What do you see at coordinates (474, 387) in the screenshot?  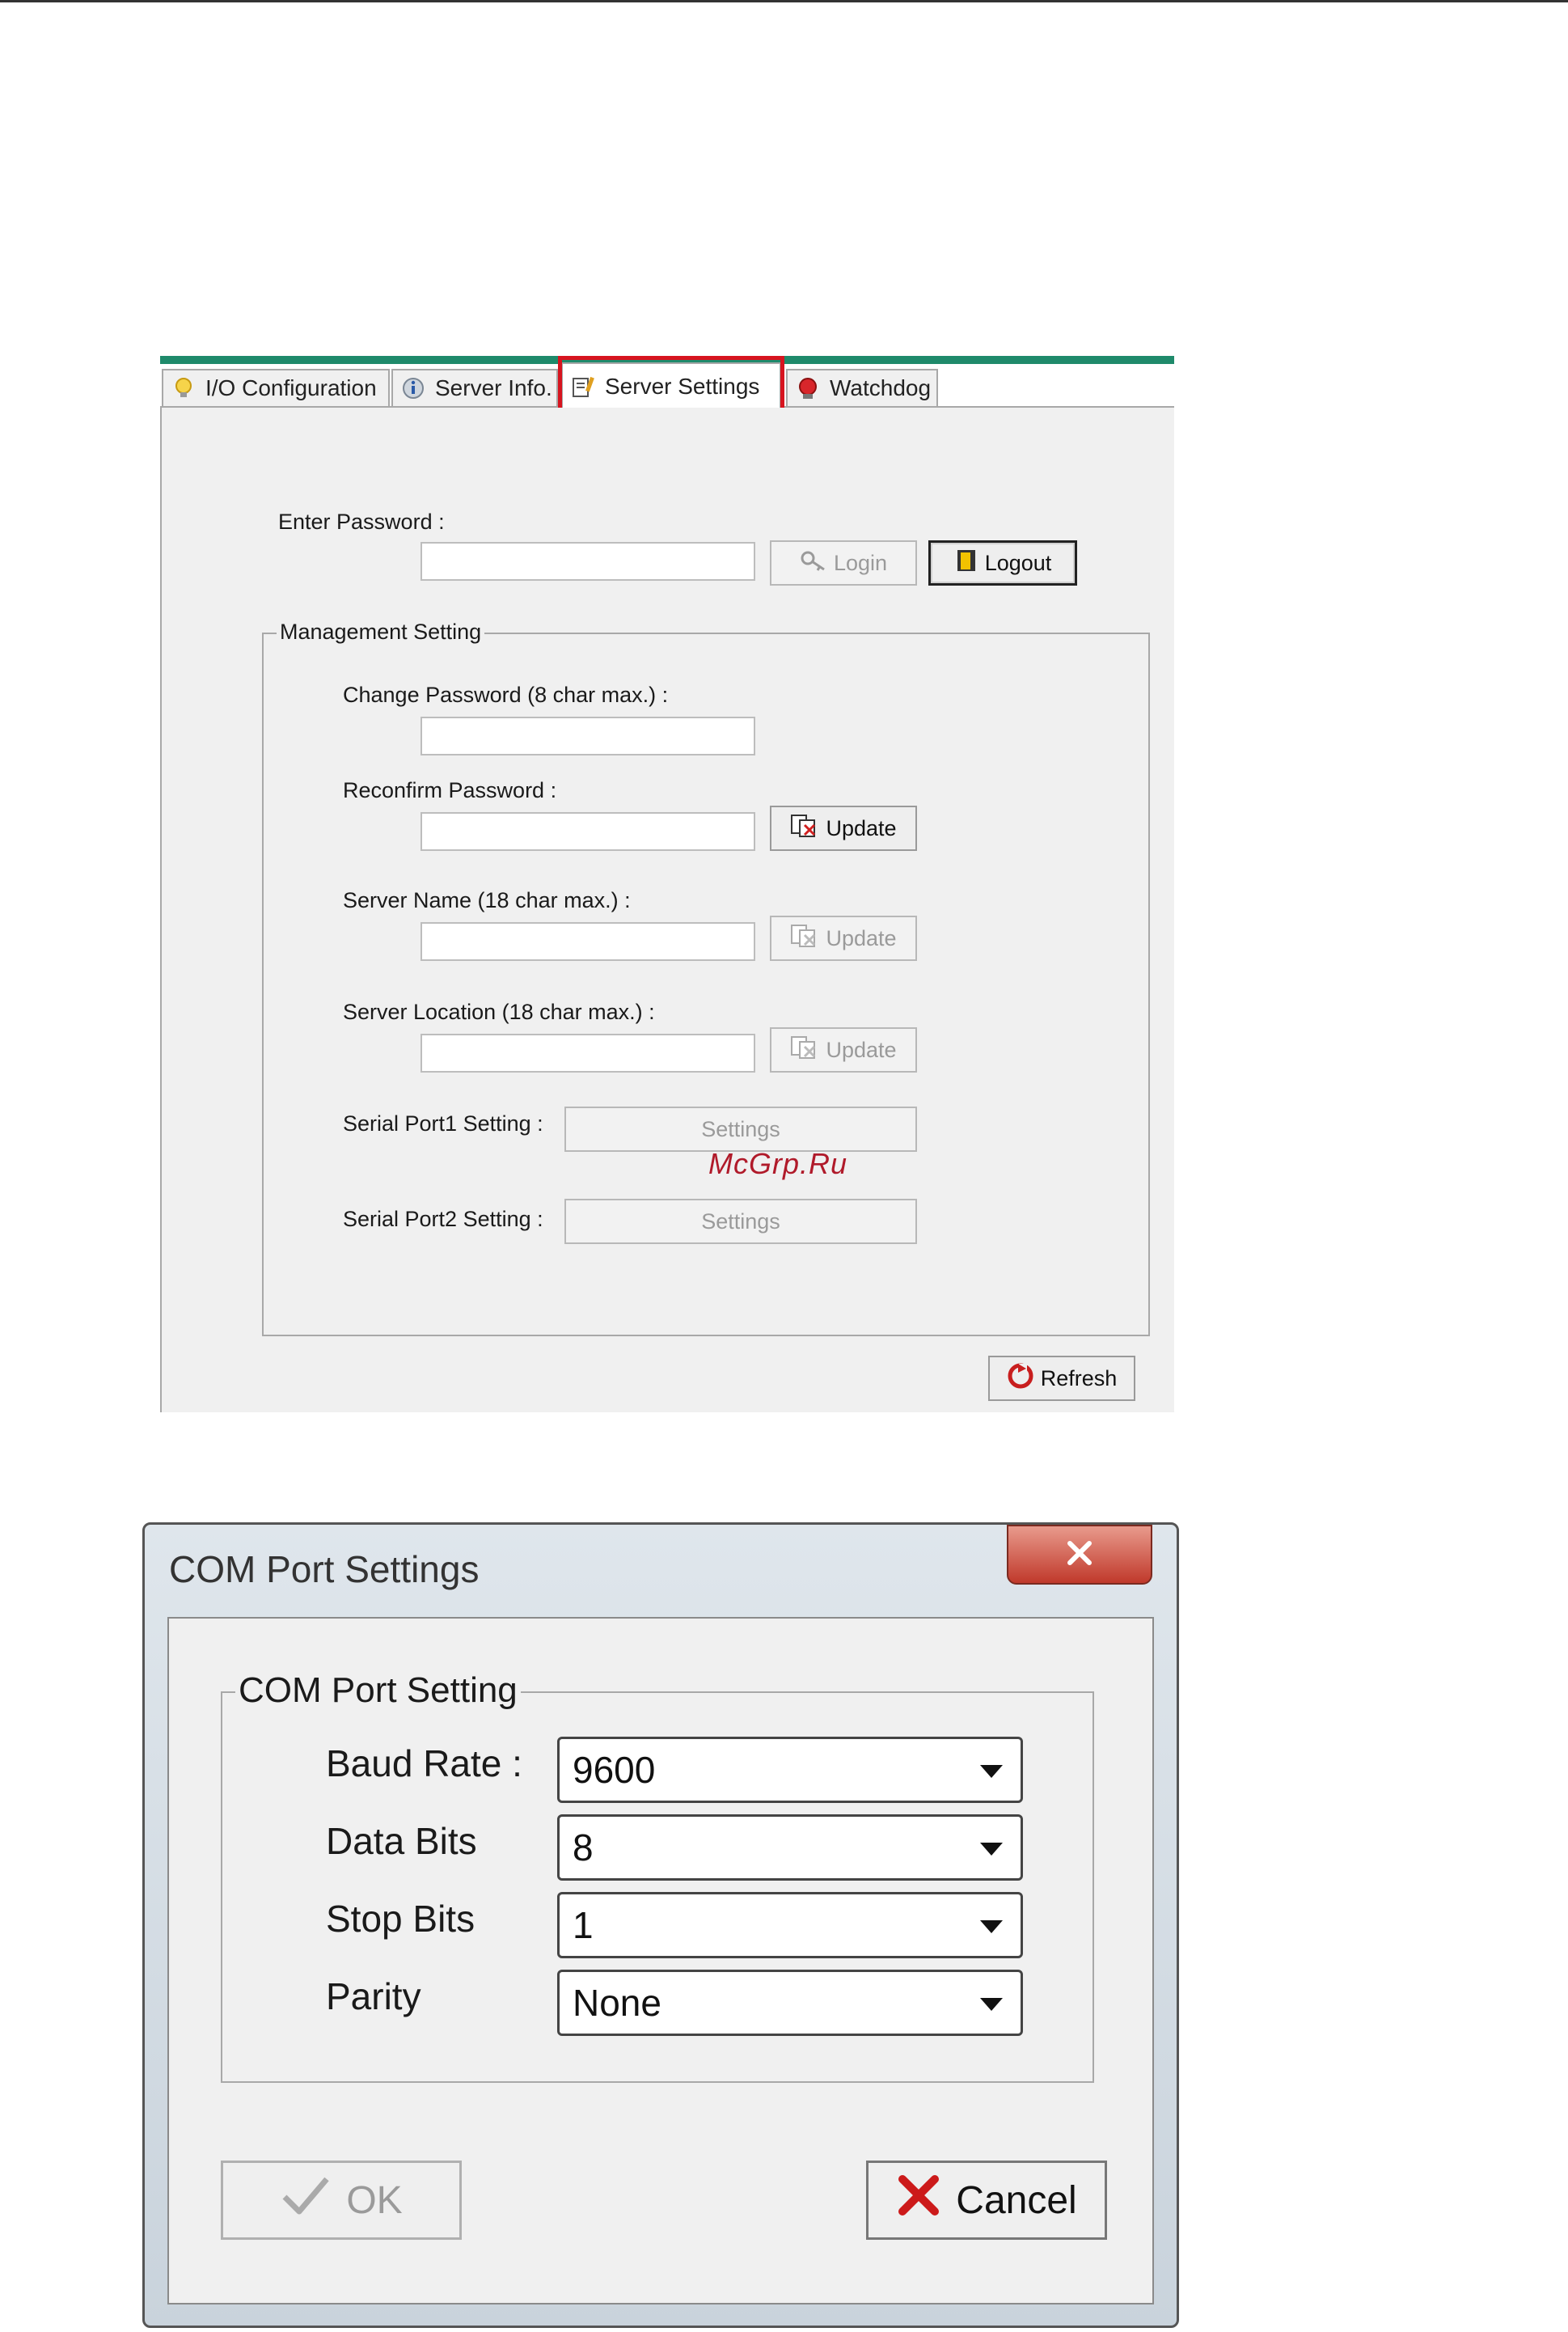 I see `tab-server-info: Server Info.` at bounding box center [474, 387].